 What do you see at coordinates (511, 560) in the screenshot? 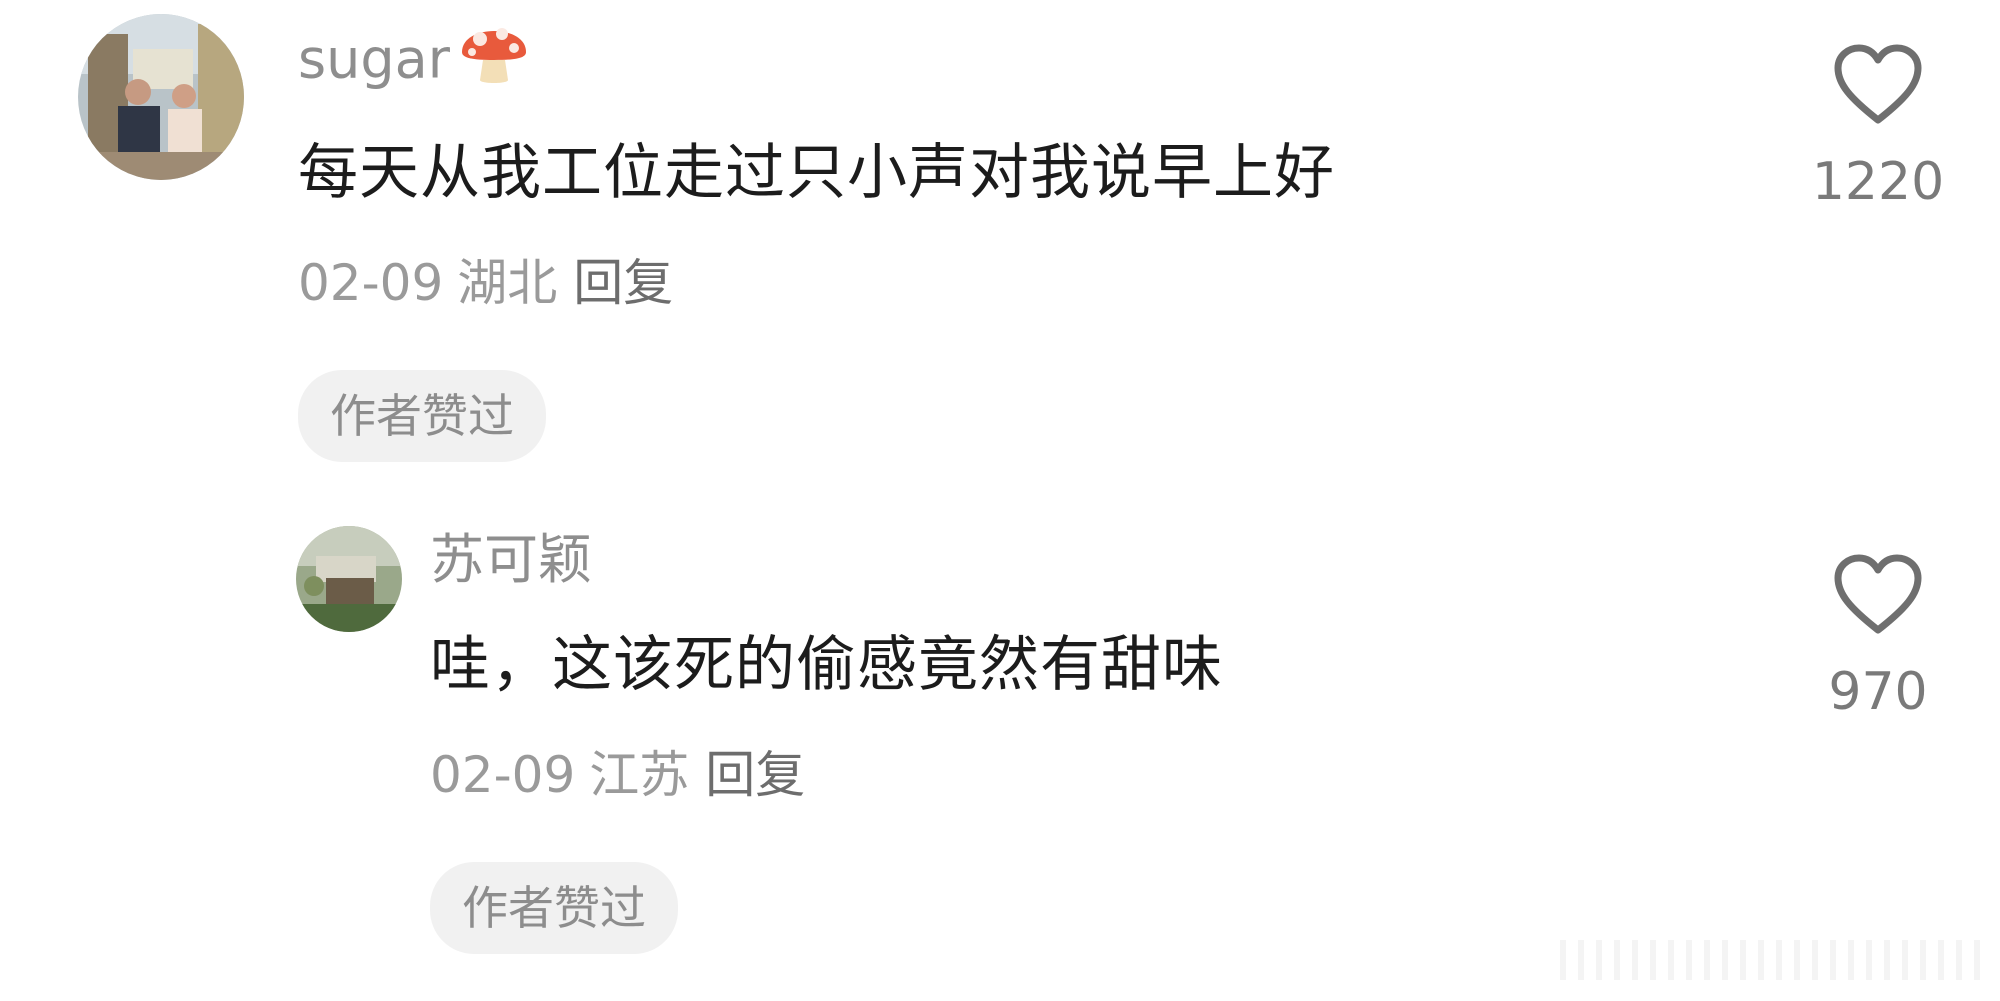
I see `username: 苏可颖` at bounding box center [511, 560].